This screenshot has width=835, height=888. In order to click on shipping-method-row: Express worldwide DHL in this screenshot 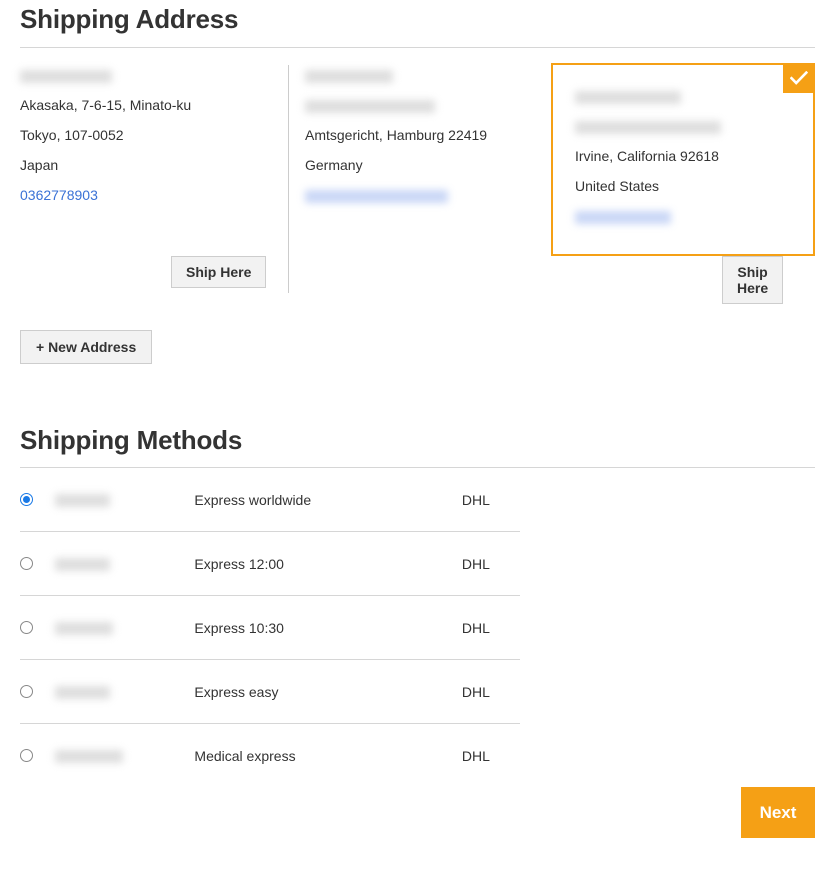, I will do `click(270, 500)`.